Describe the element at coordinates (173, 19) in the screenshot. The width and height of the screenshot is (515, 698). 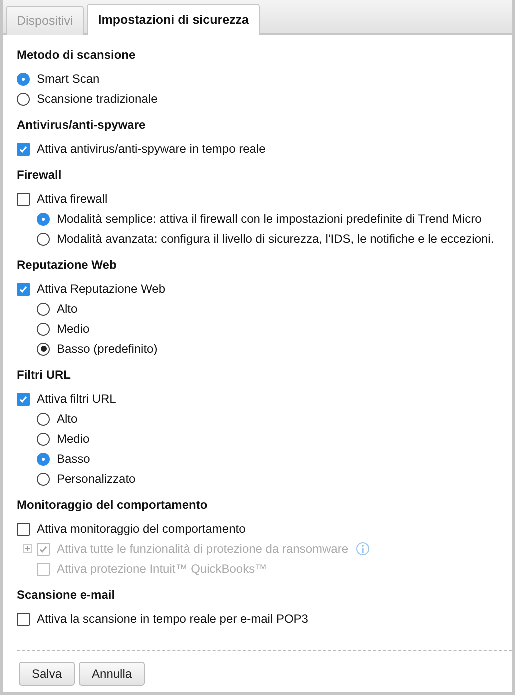
I see `tab: Impostazioni di sicurezza` at that location.